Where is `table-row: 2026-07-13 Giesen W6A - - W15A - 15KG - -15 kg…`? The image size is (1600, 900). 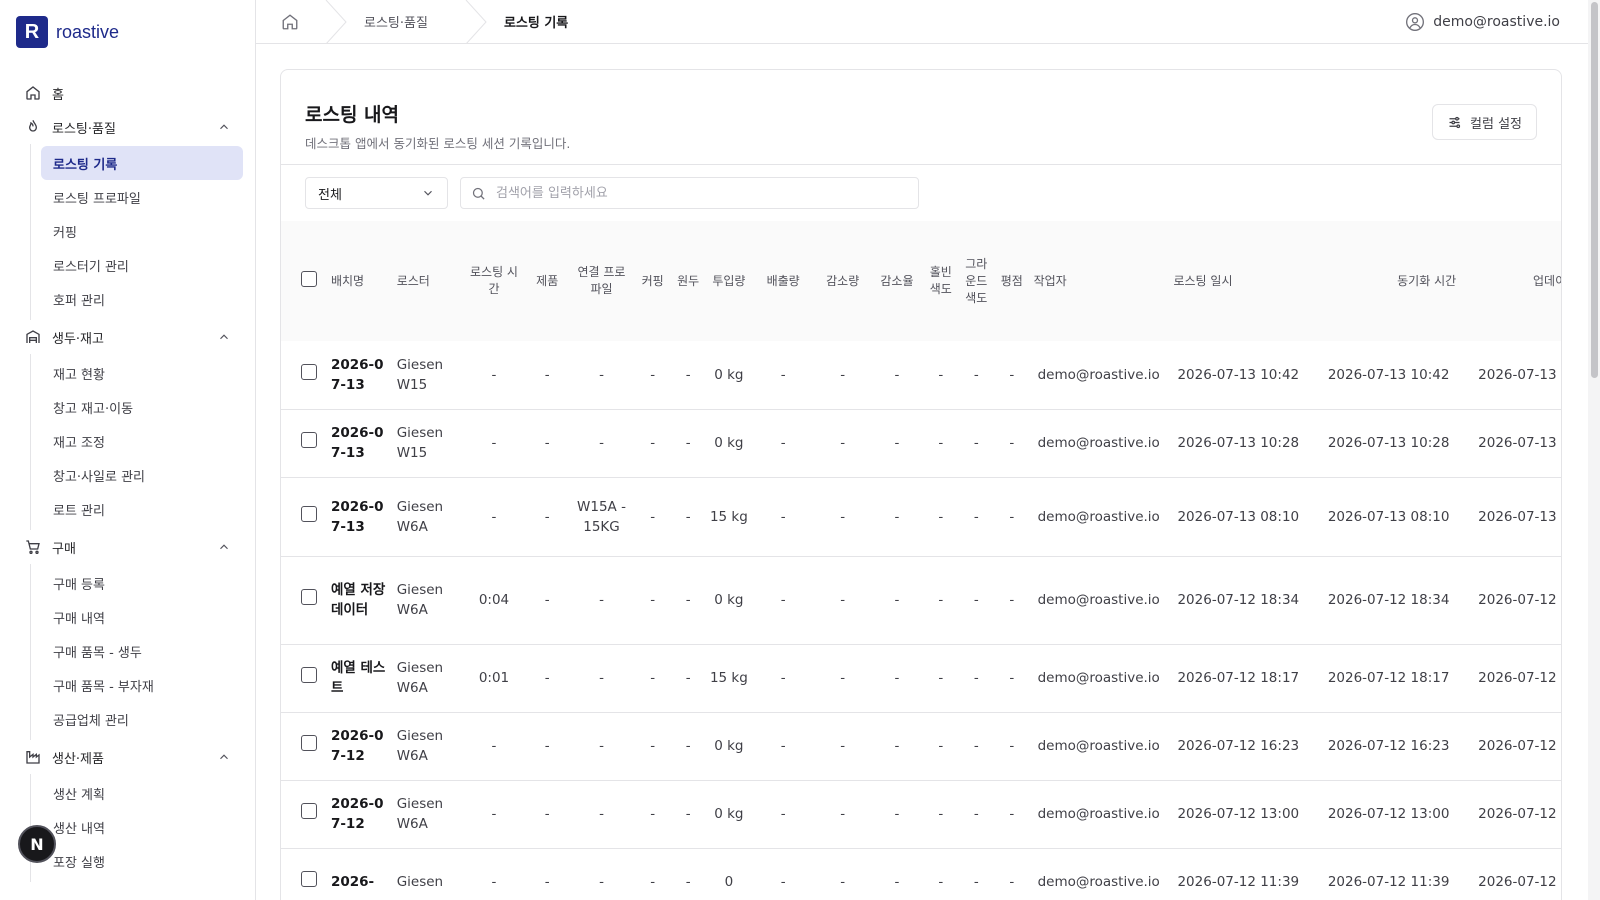 table-row: 2026-07-13 Giesen W6A - - W15A - 15KG - -15 kg… is located at coordinates (921, 517).